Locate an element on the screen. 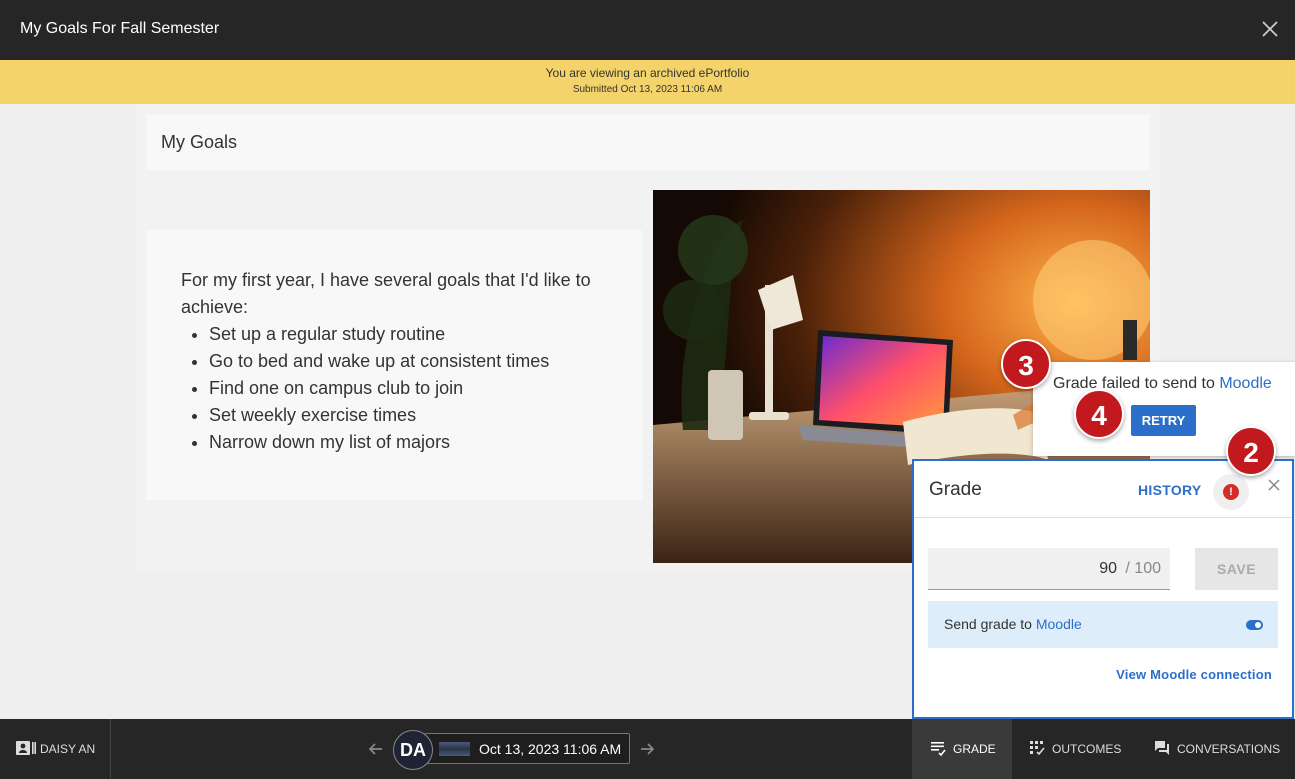 The height and width of the screenshot is (779, 1295). student-card-icon is located at coordinates (26, 748).